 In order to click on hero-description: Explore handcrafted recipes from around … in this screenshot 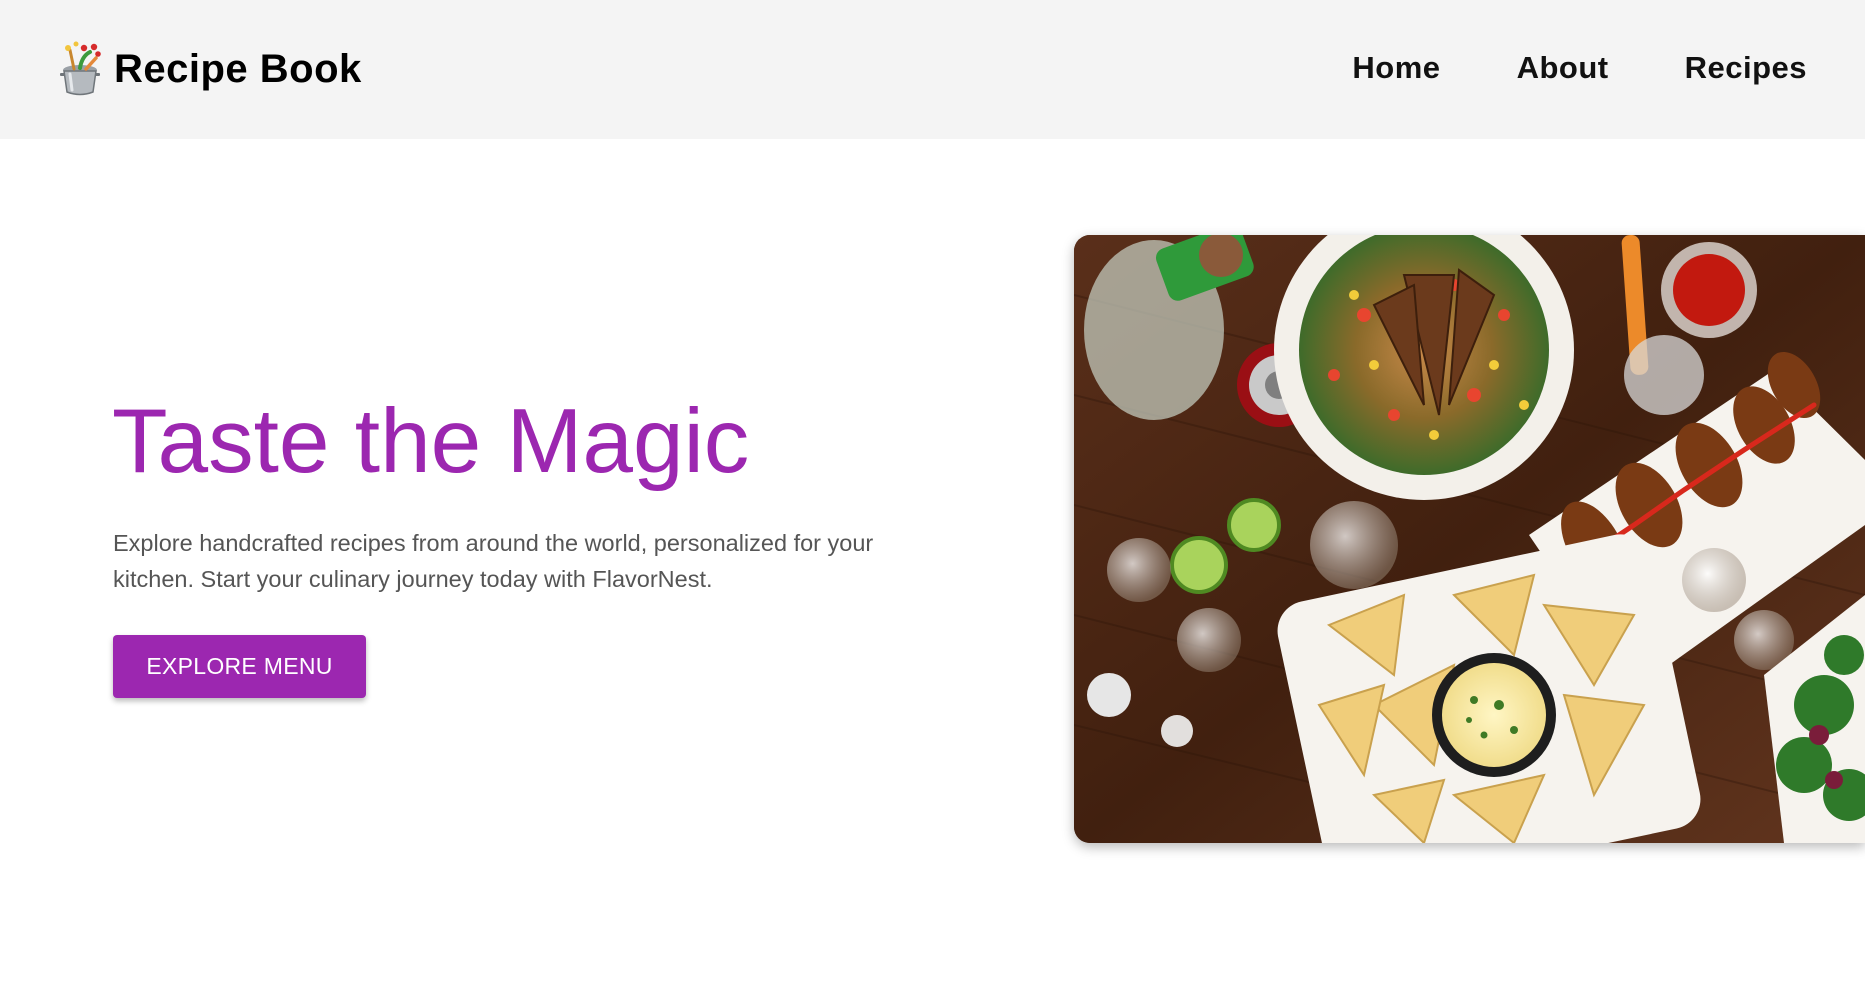, I will do `click(493, 561)`.